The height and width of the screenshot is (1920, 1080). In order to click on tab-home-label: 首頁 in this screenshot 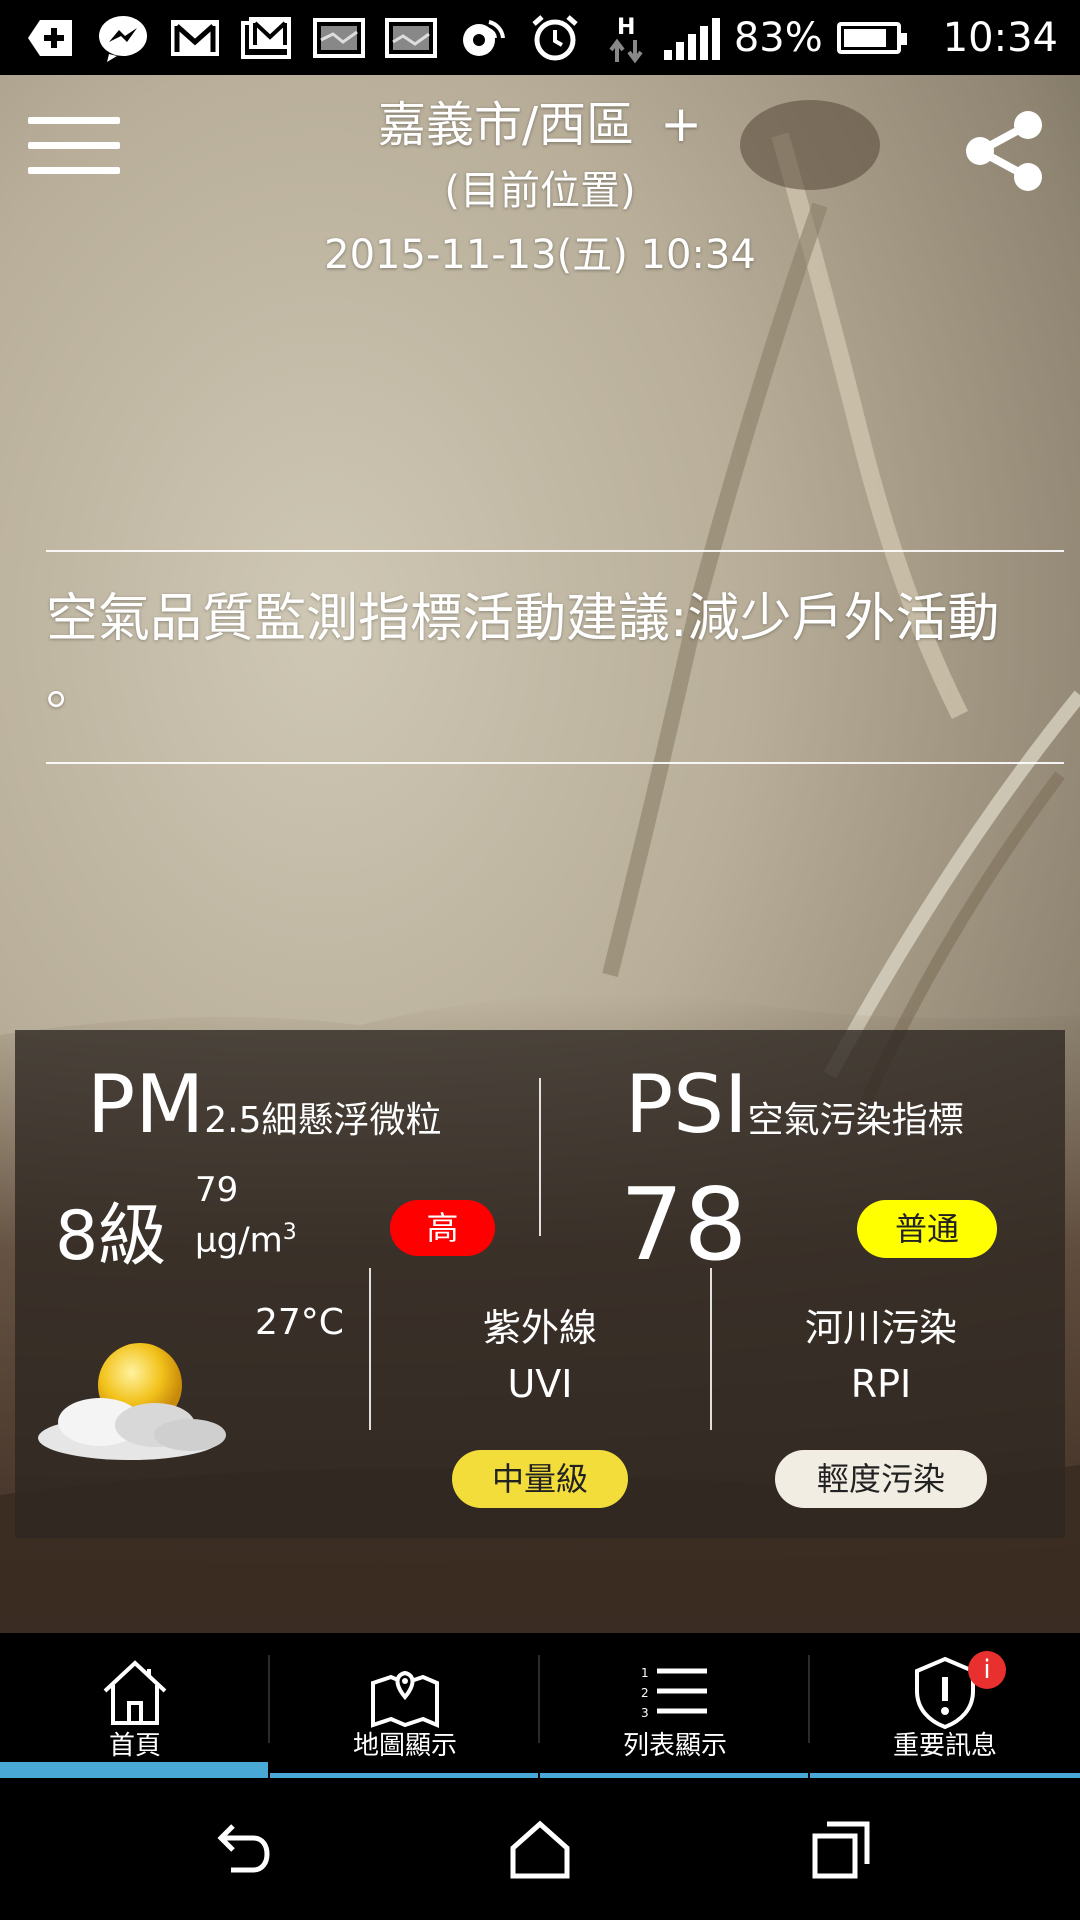, I will do `click(134, 1746)`.